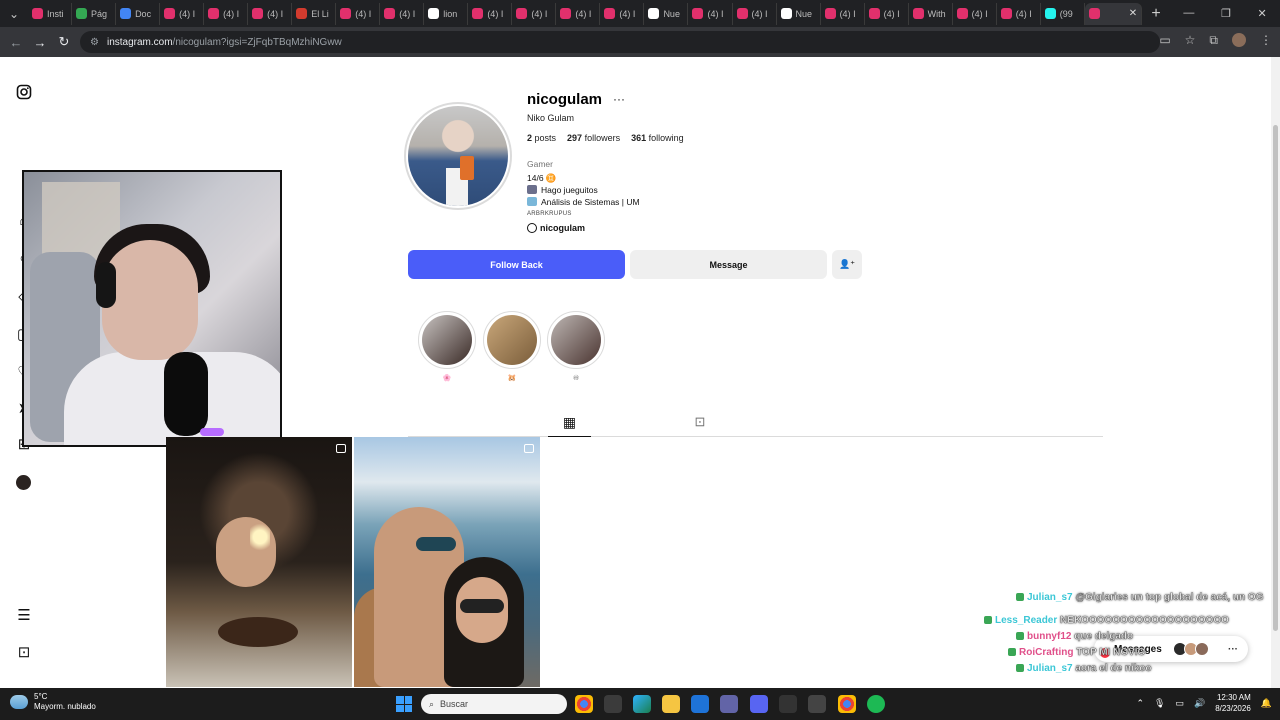 The height and width of the screenshot is (720, 1280). Describe the element at coordinates (593, 138) in the screenshot. I see `followers-stat: 297 followers` at that location.